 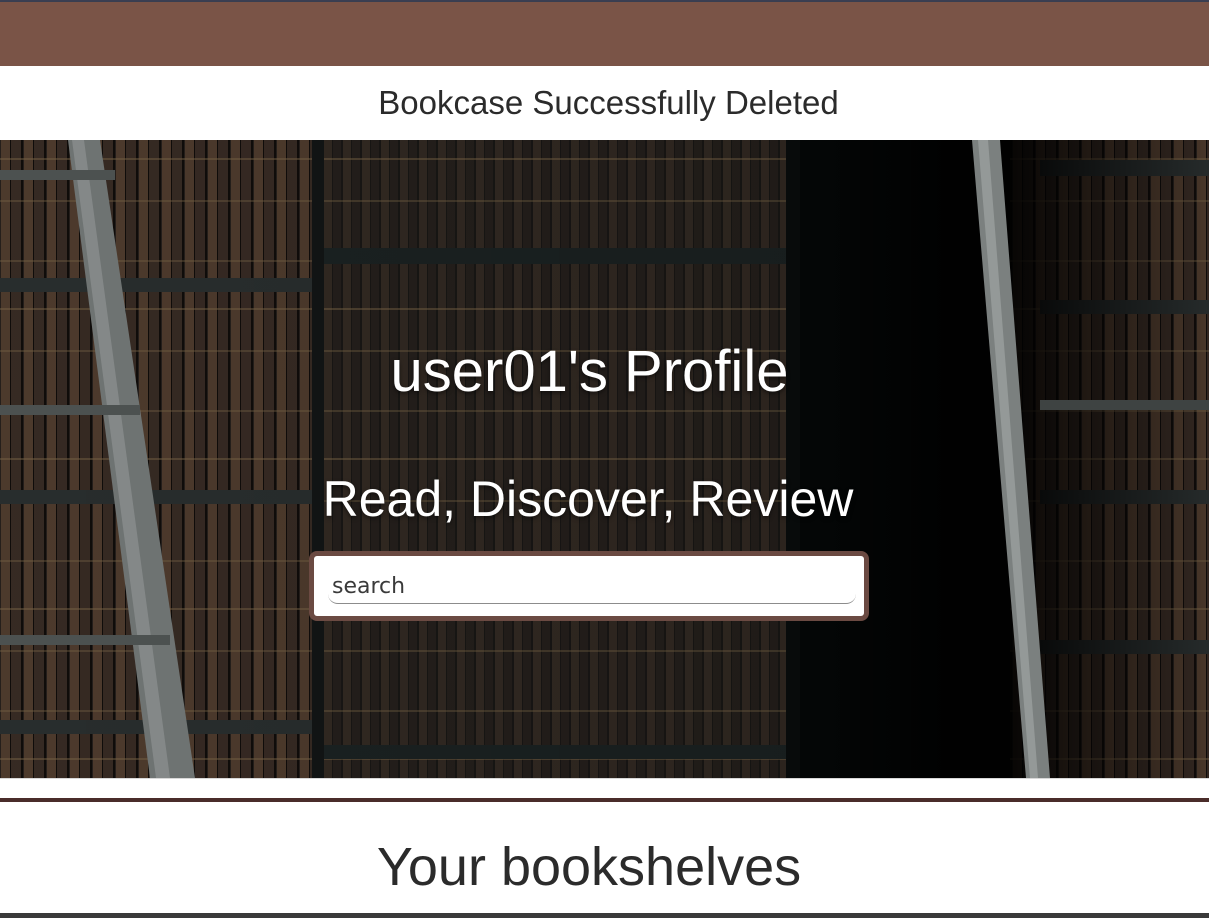 What do you see at coordinates (604, 34) in the screenshot?
I see `navbar` at bounding box center [604, 34].